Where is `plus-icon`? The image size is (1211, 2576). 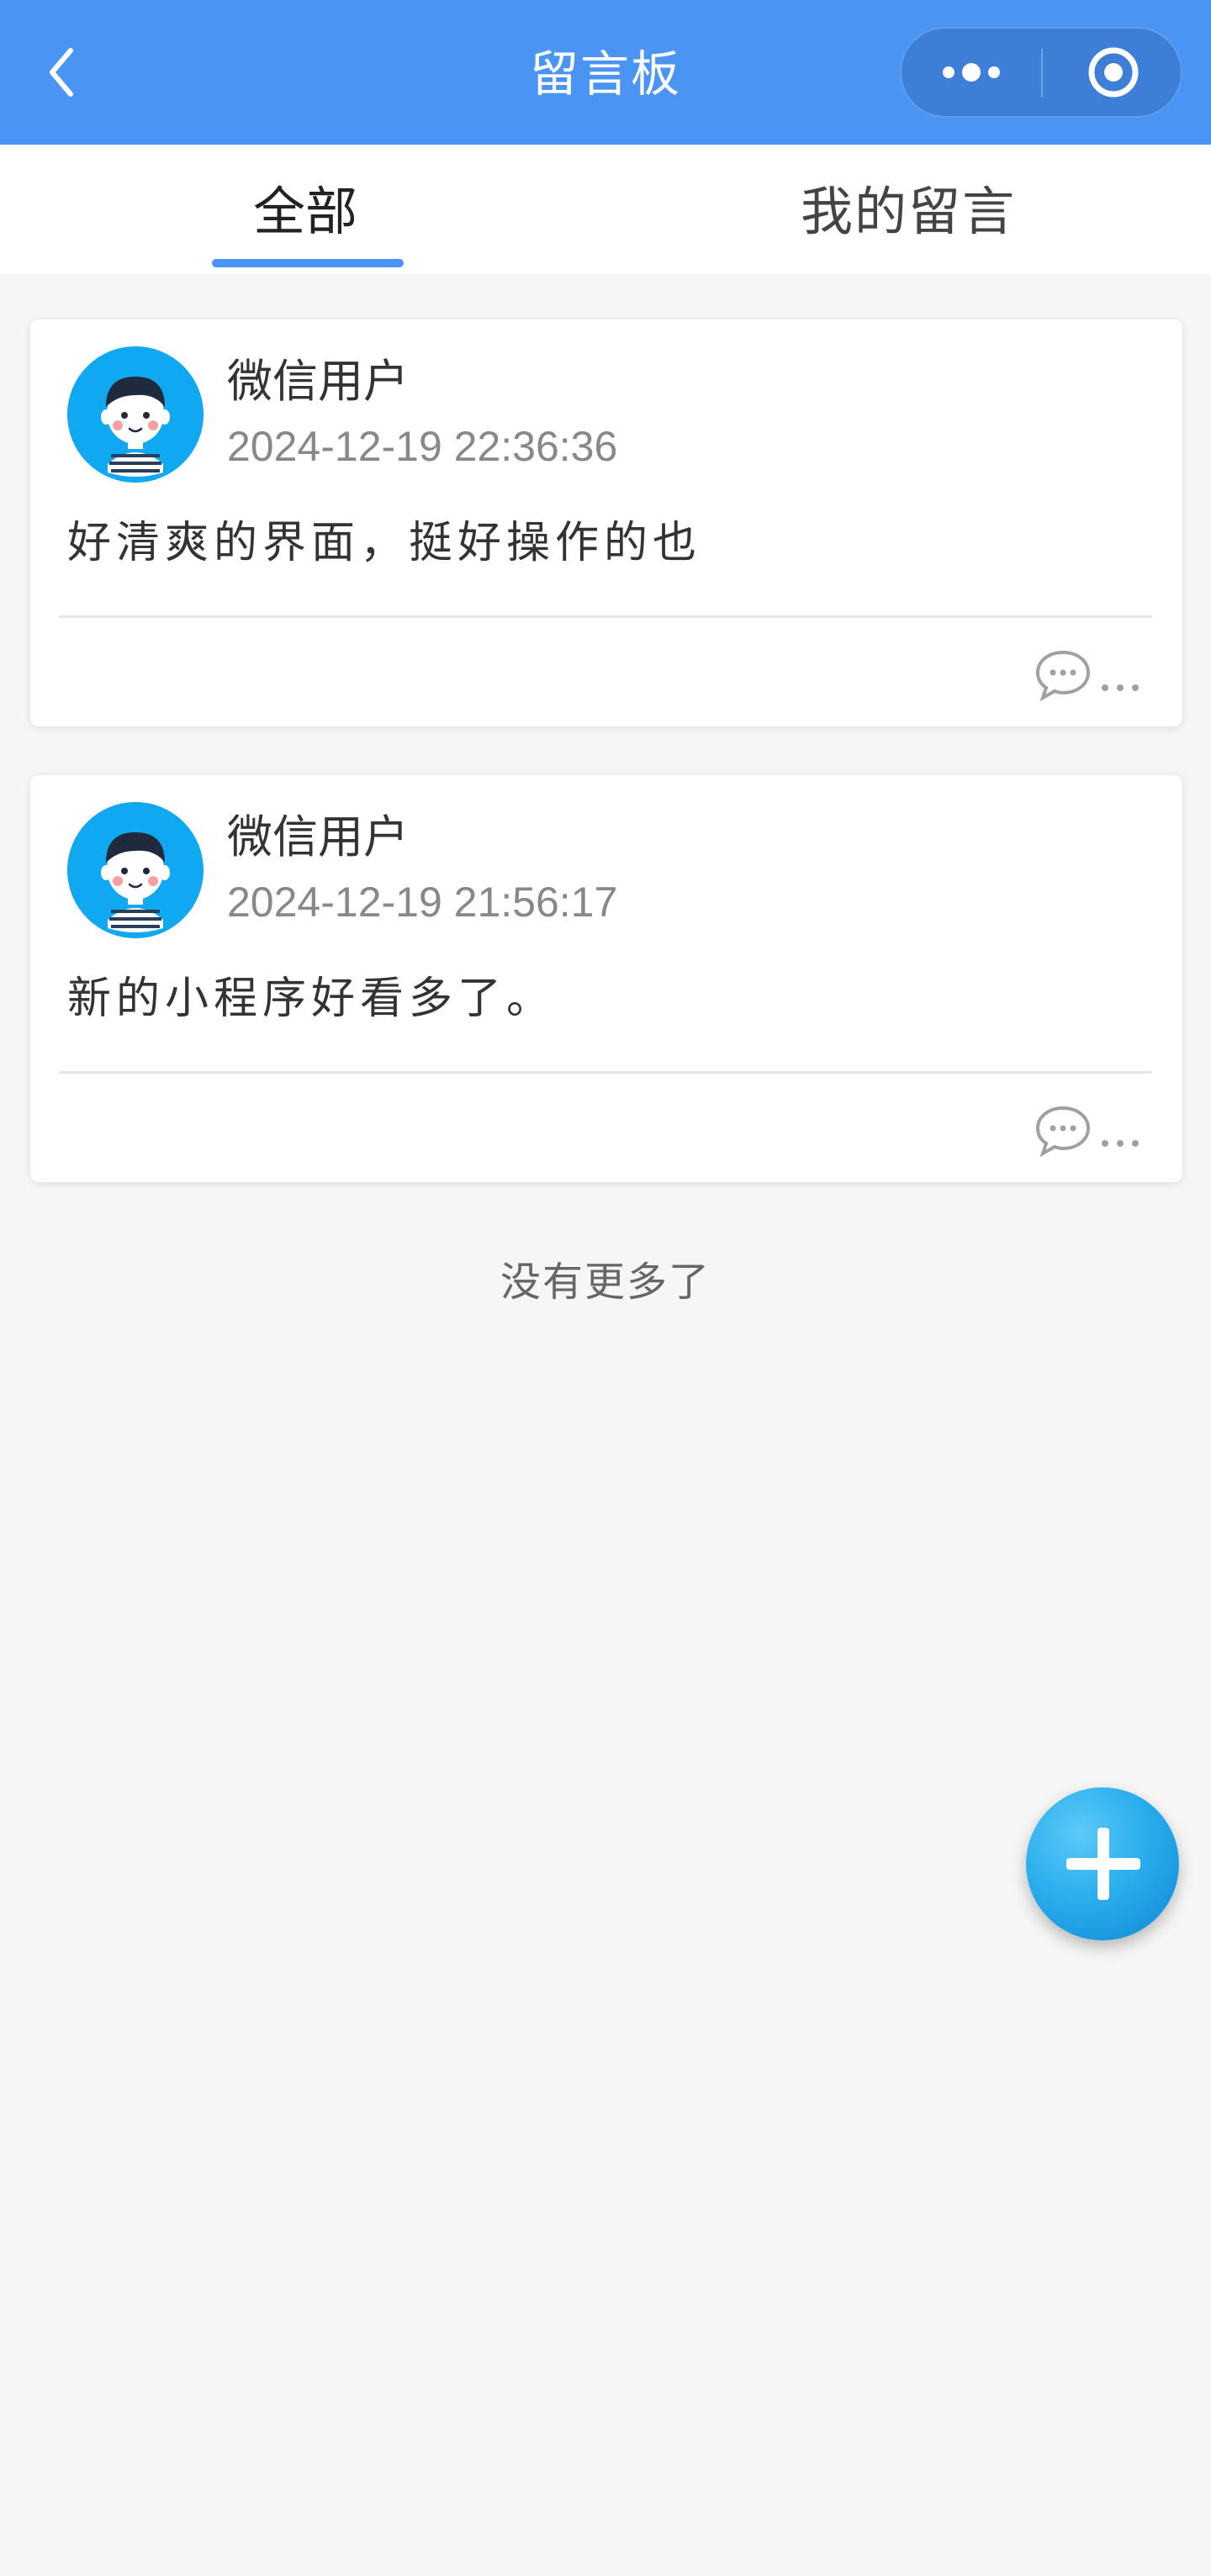
plus-icon is located at coordinates (1103, 1864).